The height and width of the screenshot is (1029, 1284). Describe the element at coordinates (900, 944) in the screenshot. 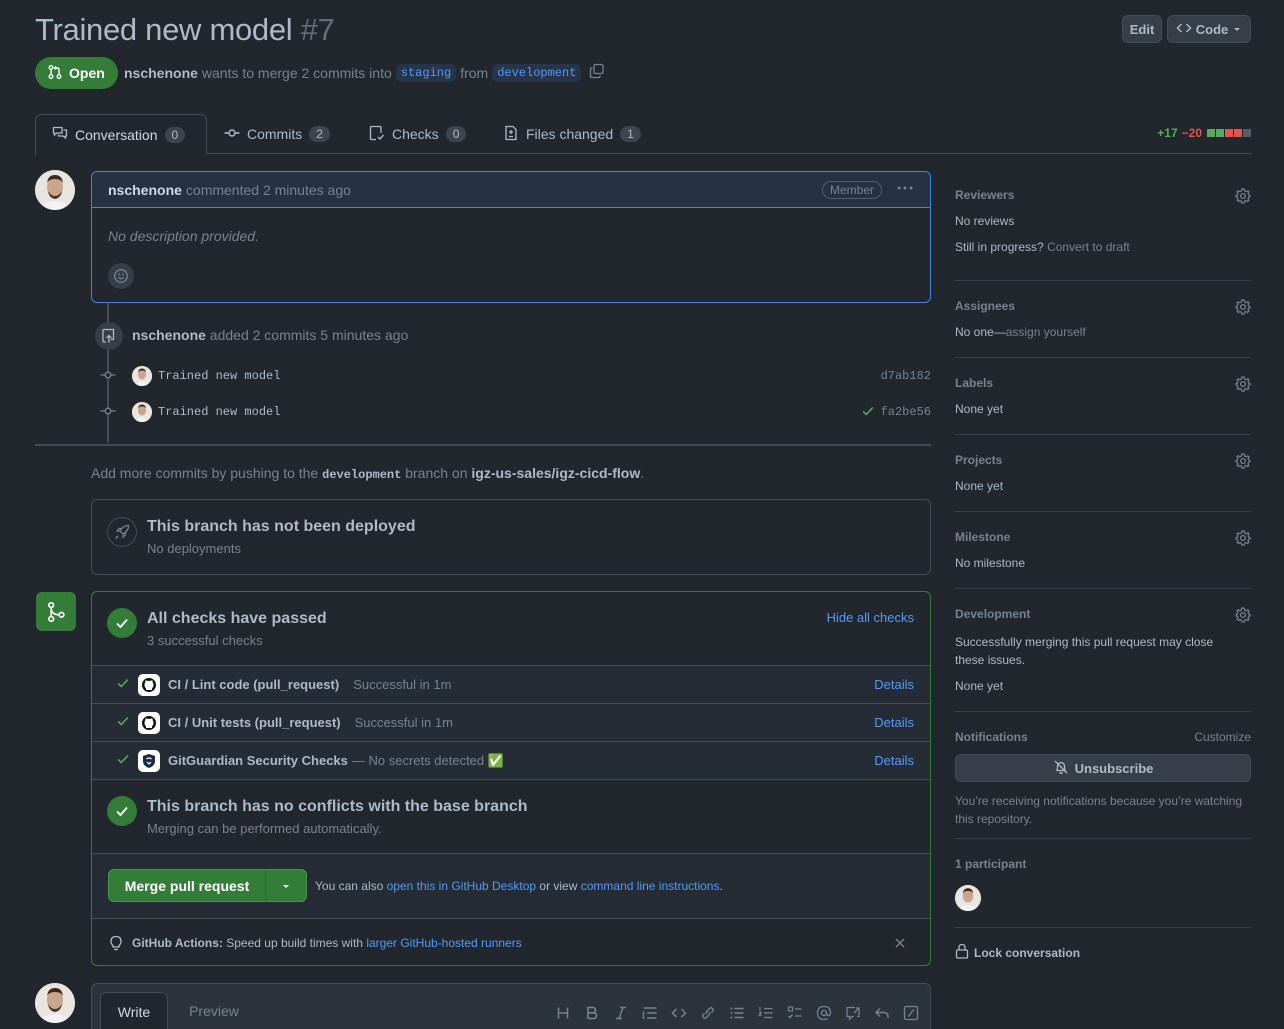

I see `close-icon` at that location.